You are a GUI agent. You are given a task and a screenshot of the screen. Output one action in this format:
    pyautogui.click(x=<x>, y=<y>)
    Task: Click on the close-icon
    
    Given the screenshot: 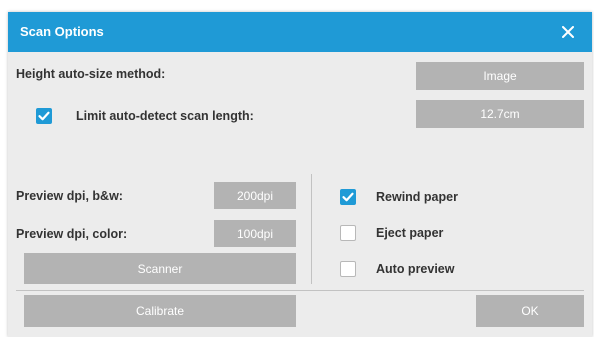 What is the action you would take?
    pyautogui.click(x=568, y=32)
    